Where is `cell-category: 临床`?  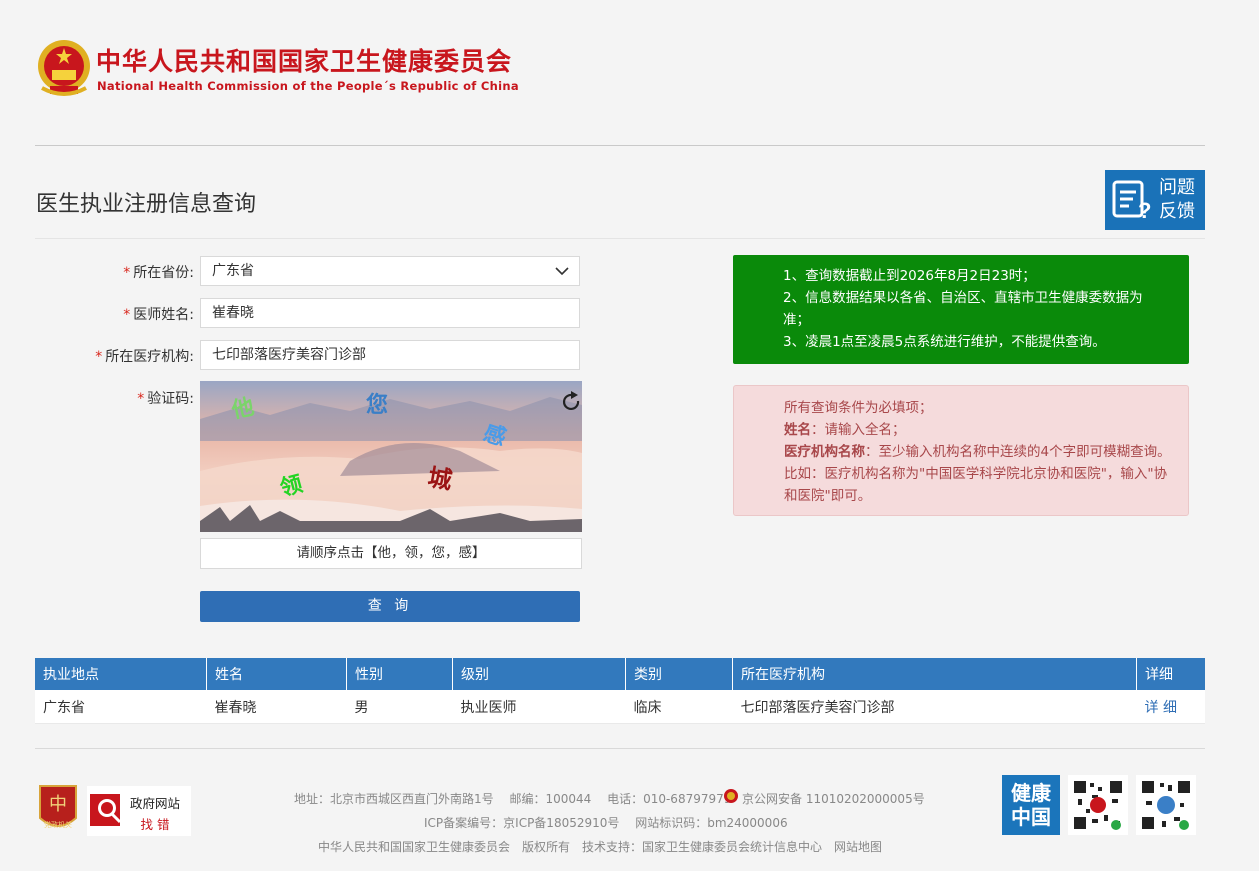
cell-category: 临床 is located at coordinates (679, 707).